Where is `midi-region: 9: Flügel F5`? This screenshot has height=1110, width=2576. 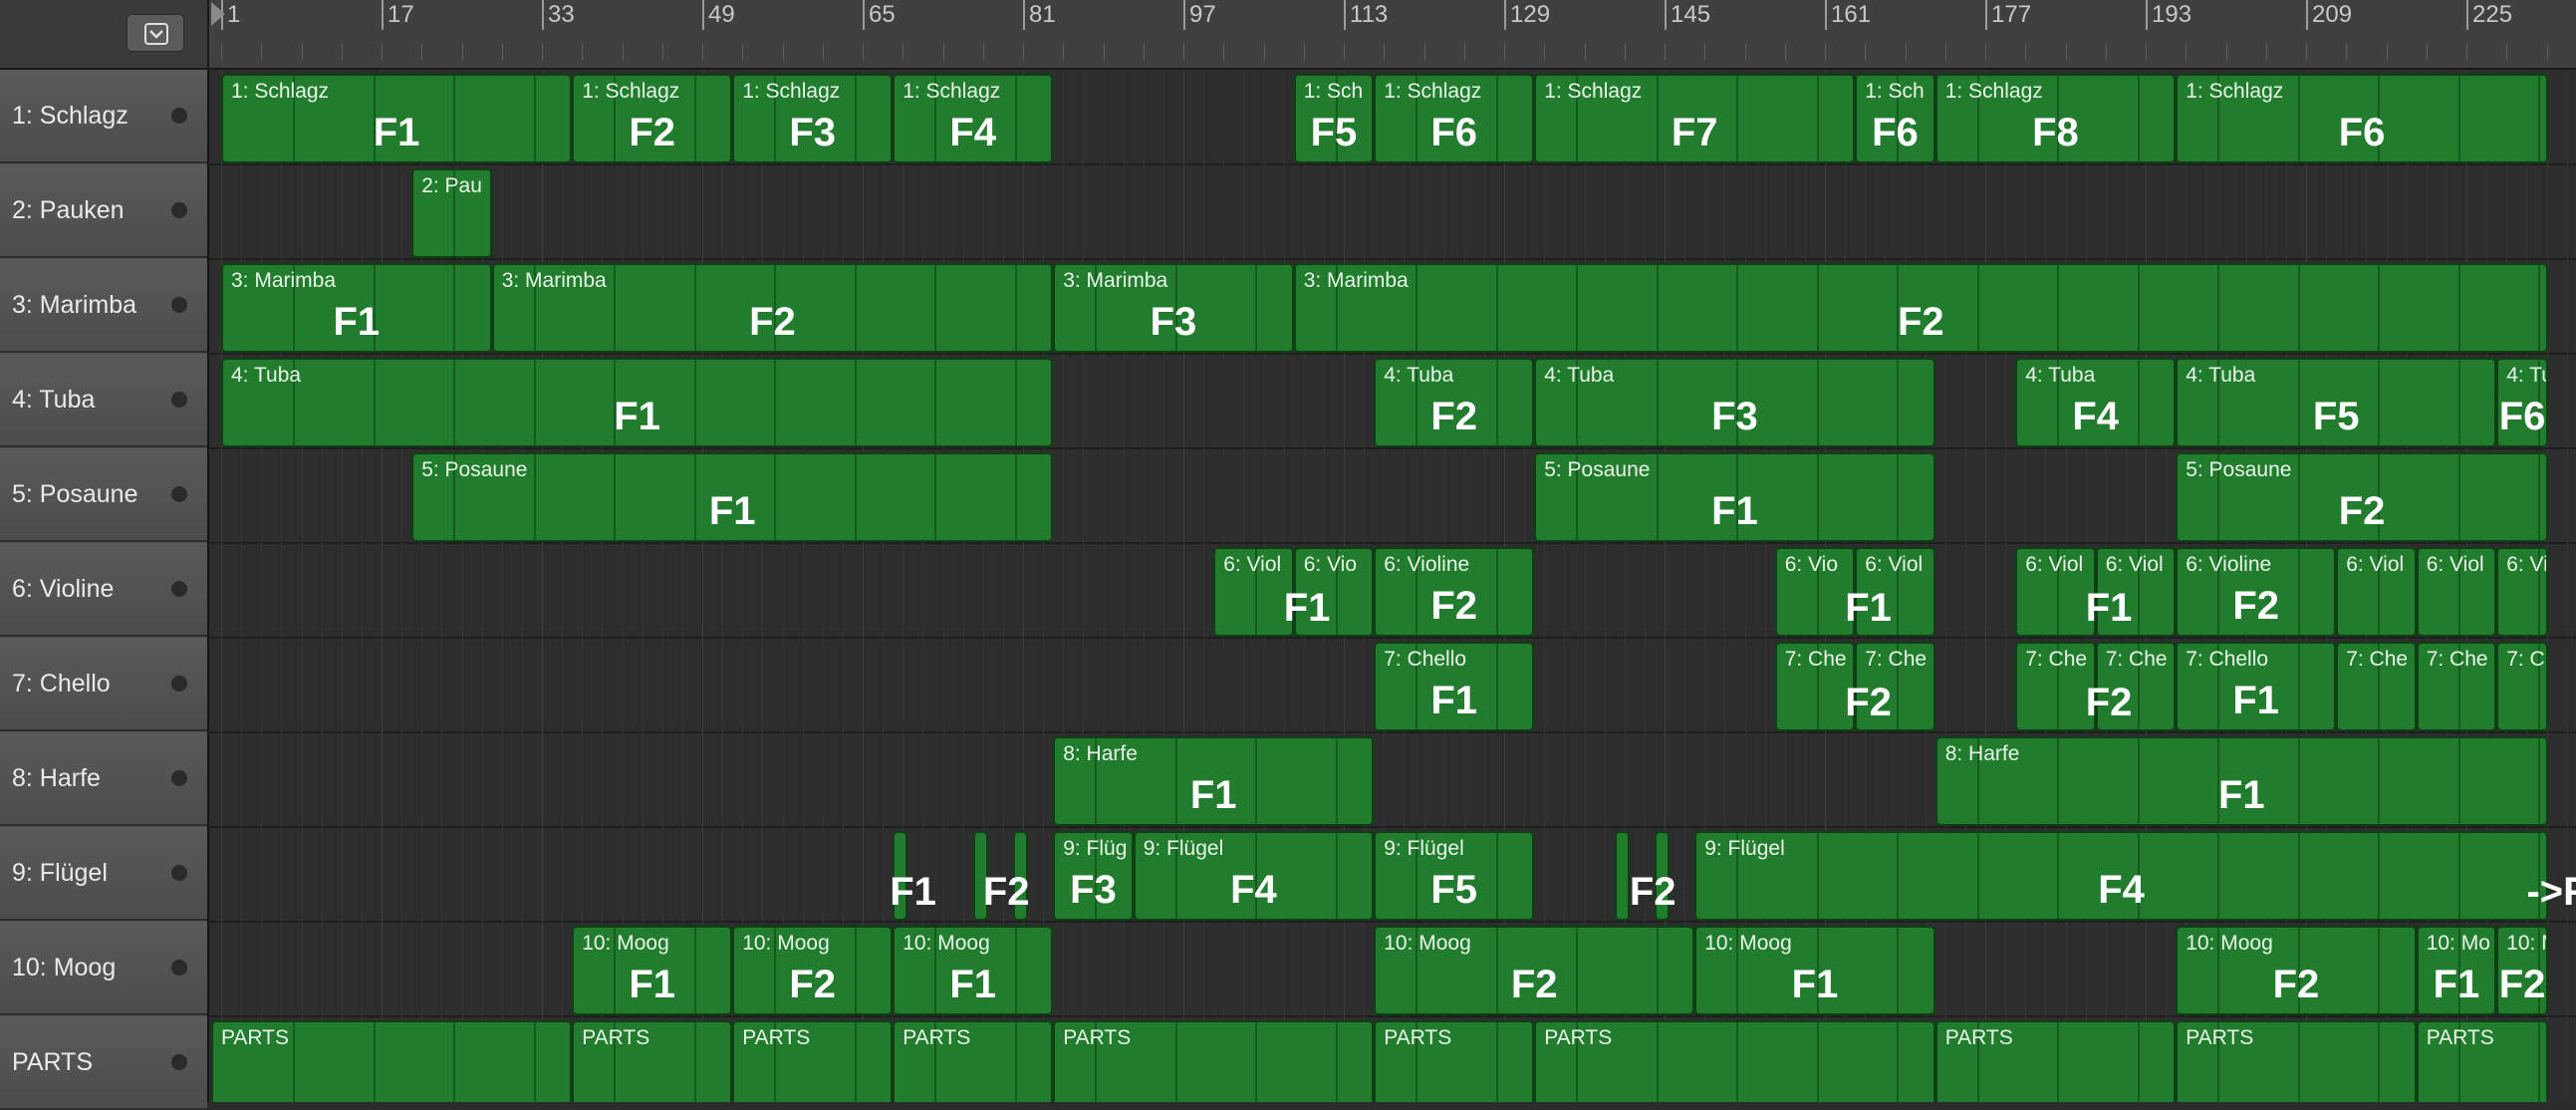
midi-region: 9: Flügel F5 is located at coordinates (1454, 876).